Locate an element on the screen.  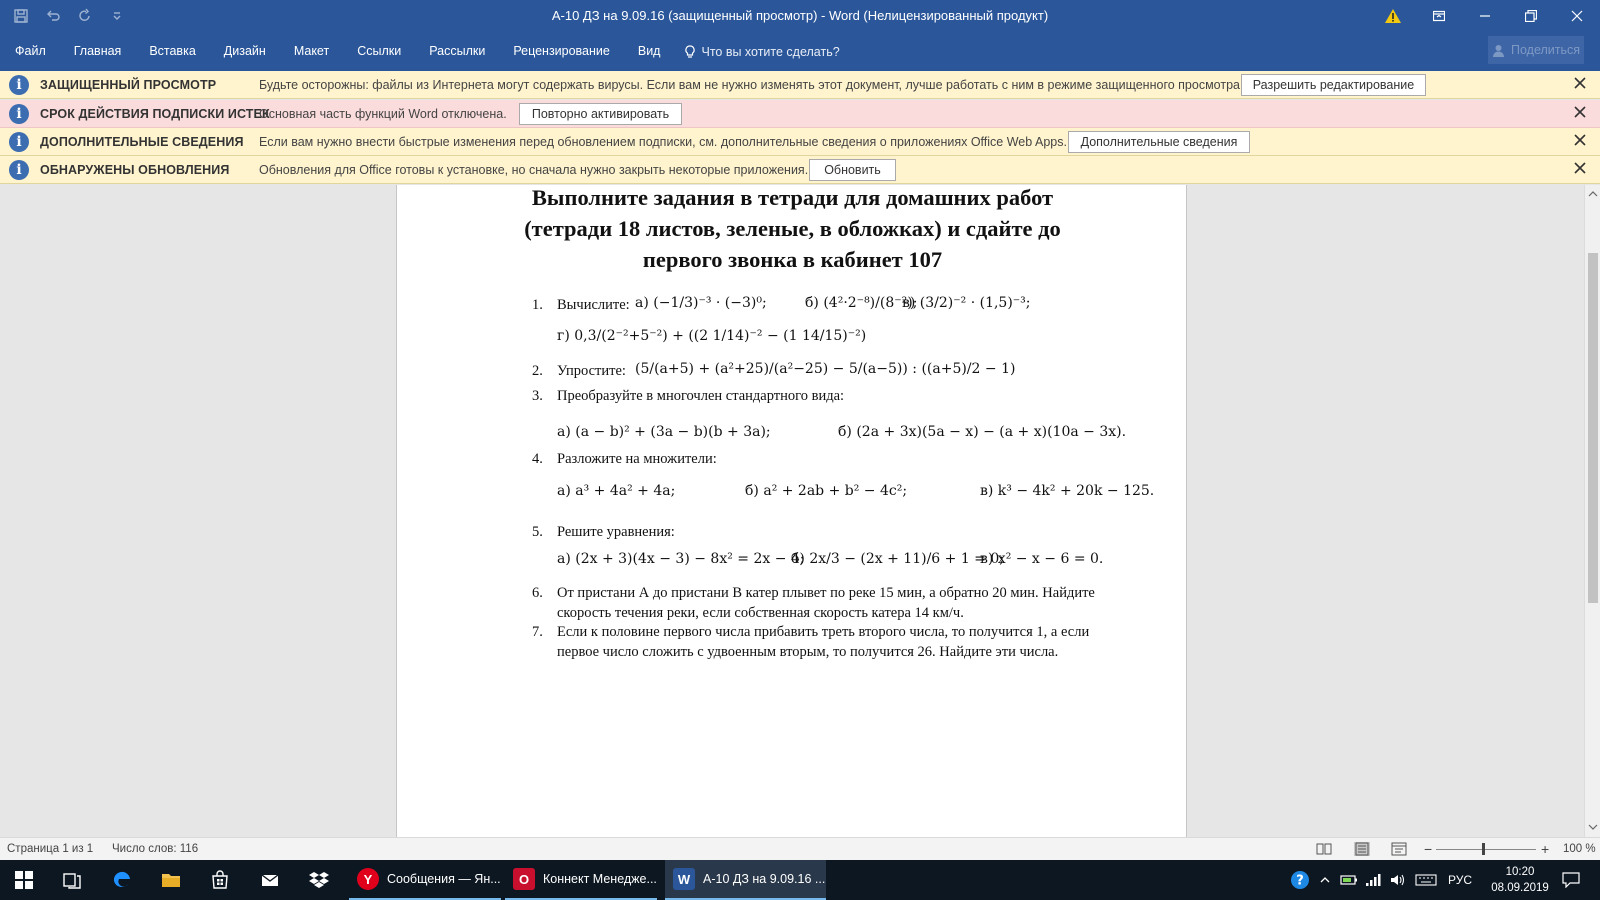
zoom-in-button: + is located at coordinates (1545, 849).